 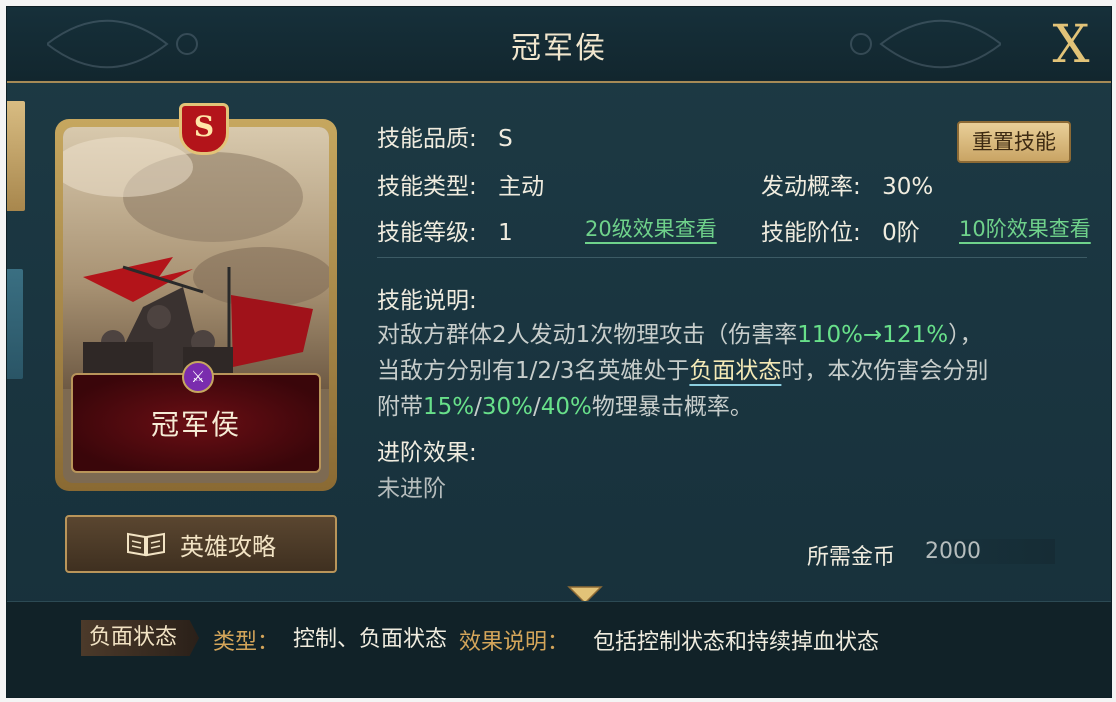 What do you see at coordinates (196, 258) in the screenshot?
I see `hero-artwork` at bounding box center [196, 258].